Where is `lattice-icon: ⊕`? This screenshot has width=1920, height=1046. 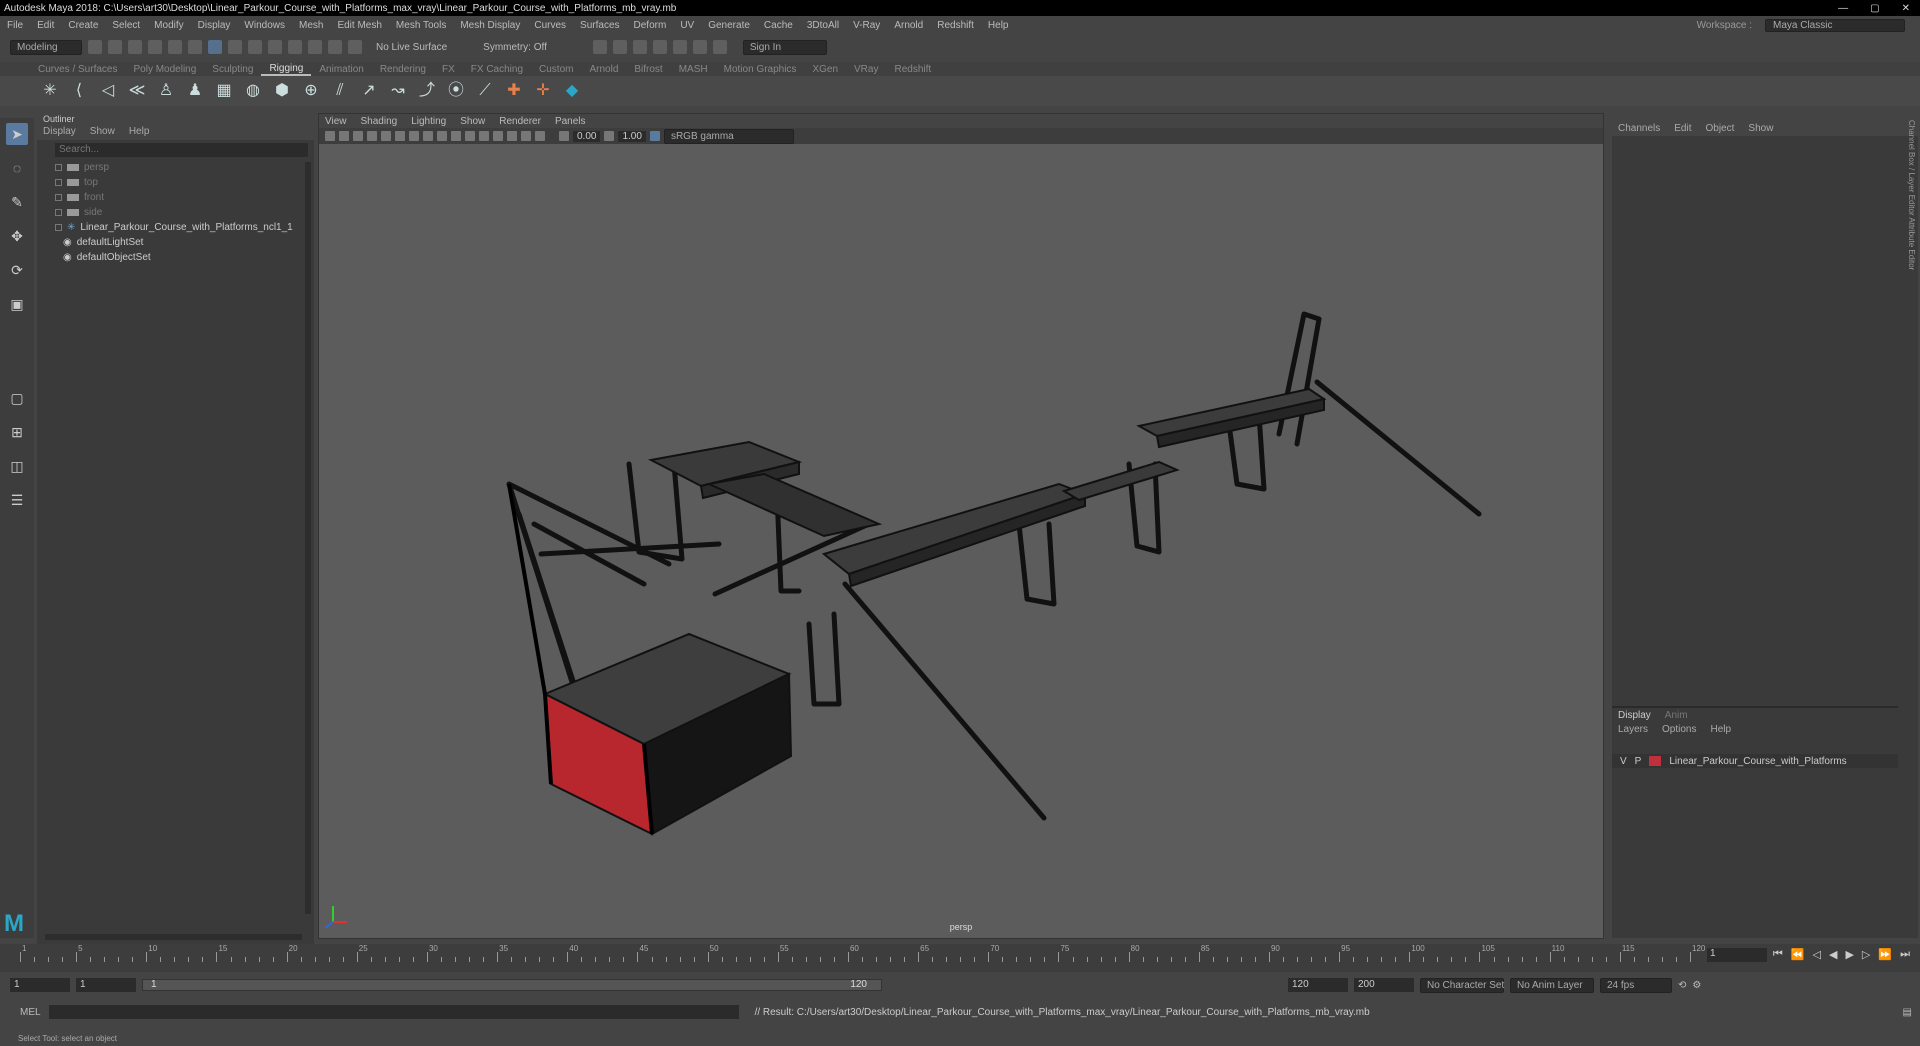 lattice-icon: ⊕ is located at coordinates (311, 91).